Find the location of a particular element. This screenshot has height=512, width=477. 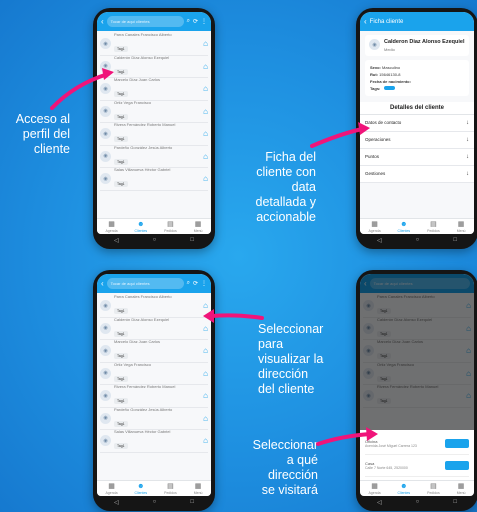

profile-card: ◉ Calderon Diaz Alonso Ezequiel Medio is located at coordinates (417, 45).